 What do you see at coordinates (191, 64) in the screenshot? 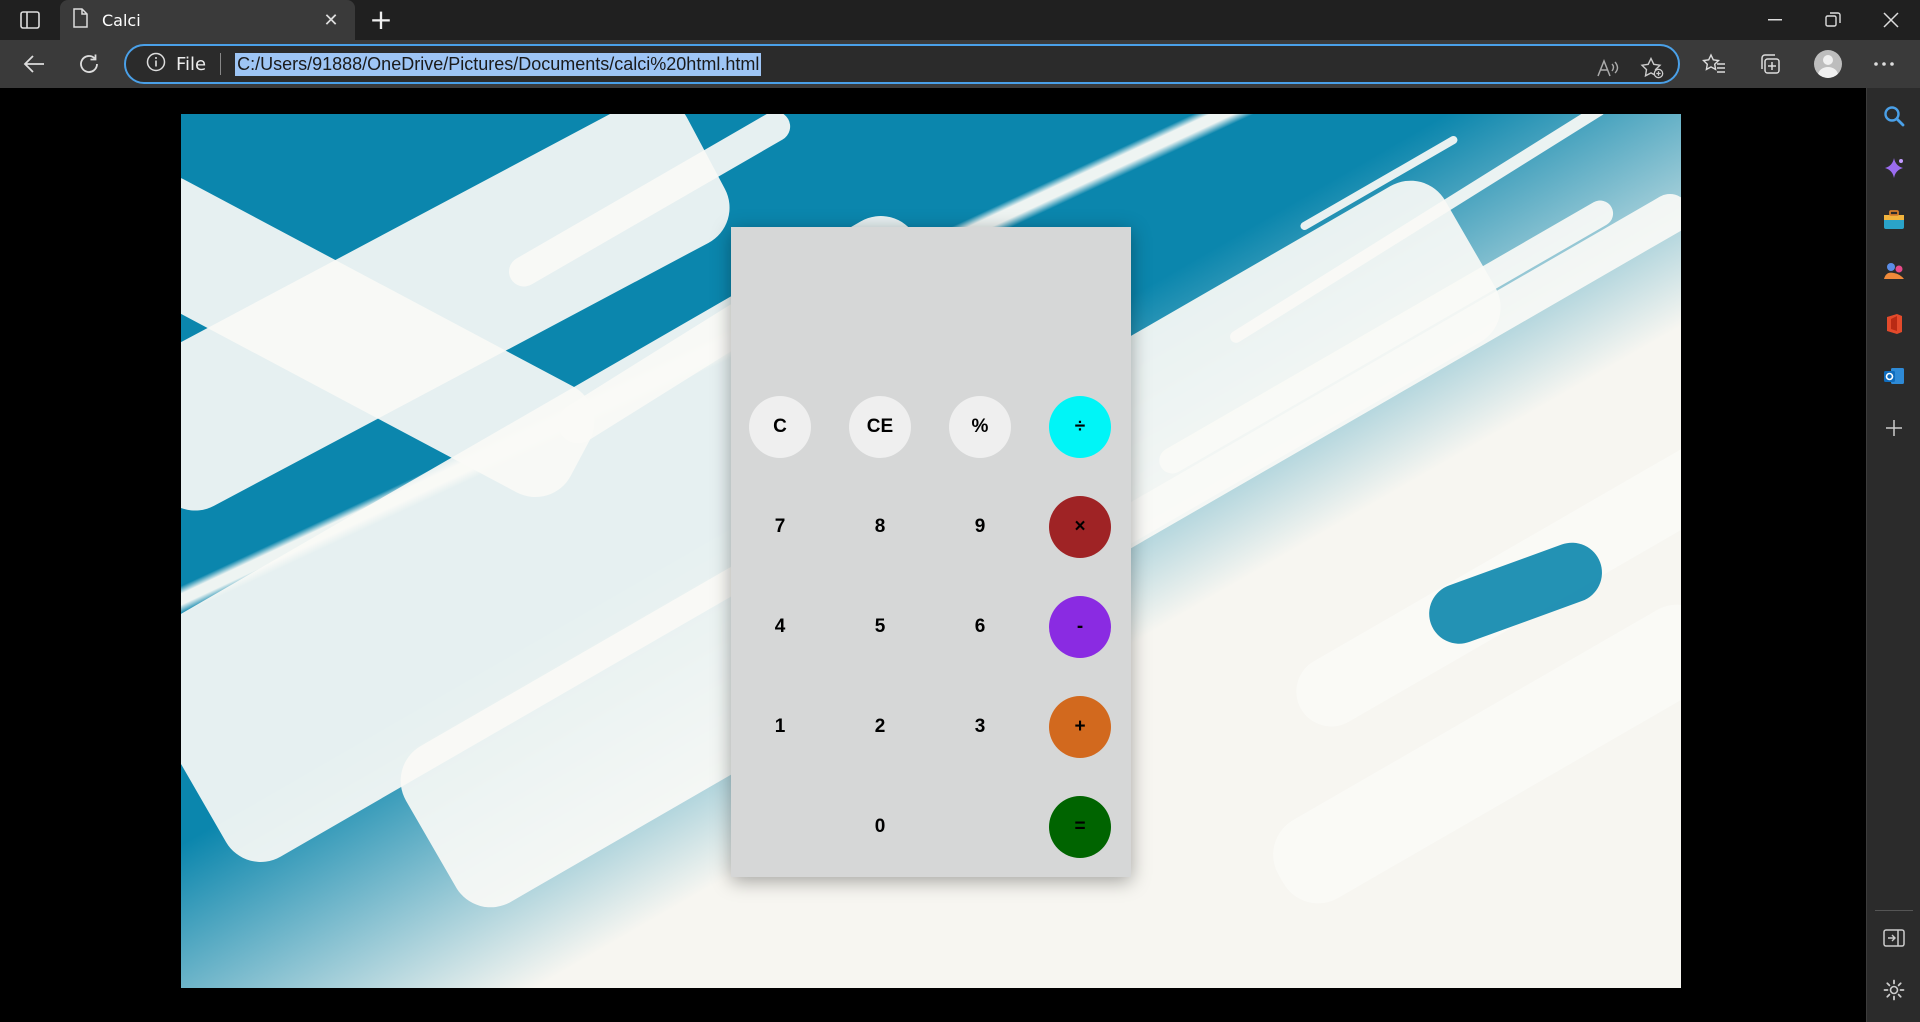
I see `address-prefix: File` at bounding box center [191, 64].